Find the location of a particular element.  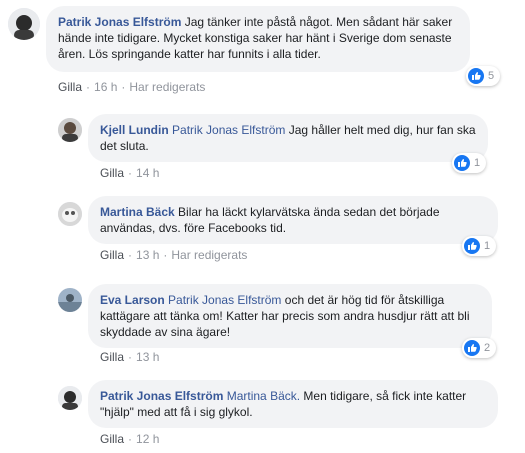

comment-actions: Gilla · 13 h · Har redigerats is located at coordinates (173, 255).